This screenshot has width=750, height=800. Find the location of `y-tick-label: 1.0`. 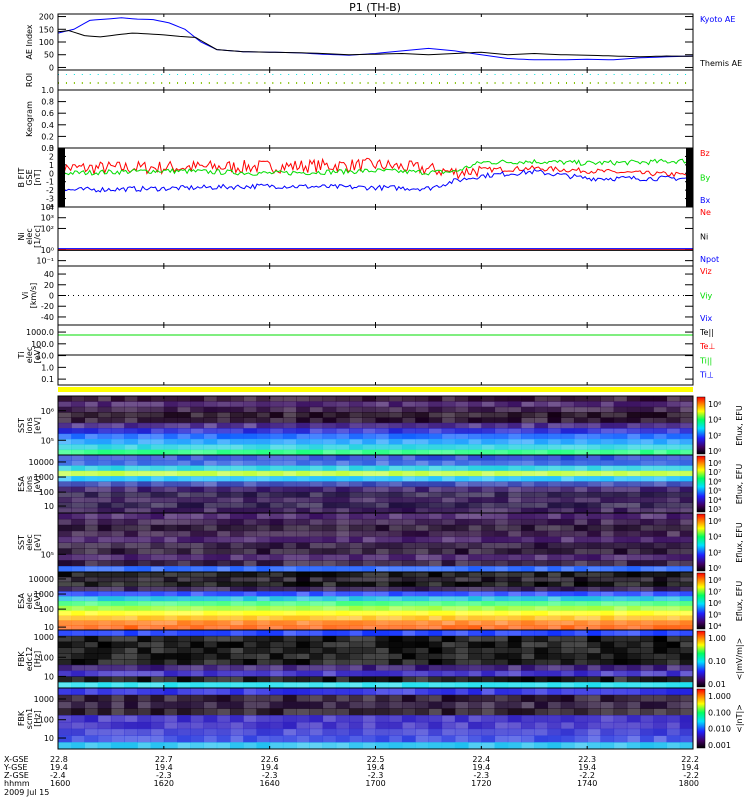

y-tick-label: 1.0 is located at coordinates (47, 90).